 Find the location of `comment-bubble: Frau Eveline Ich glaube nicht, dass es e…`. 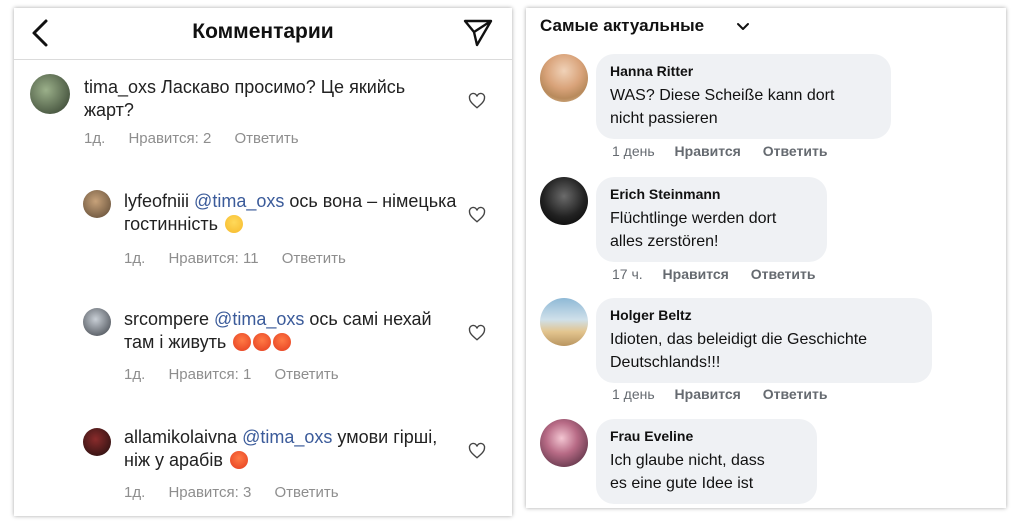

comment-bubble: Frau Eveline Ich glaube nicht, dass es e… is located at coordinates (706, 461).